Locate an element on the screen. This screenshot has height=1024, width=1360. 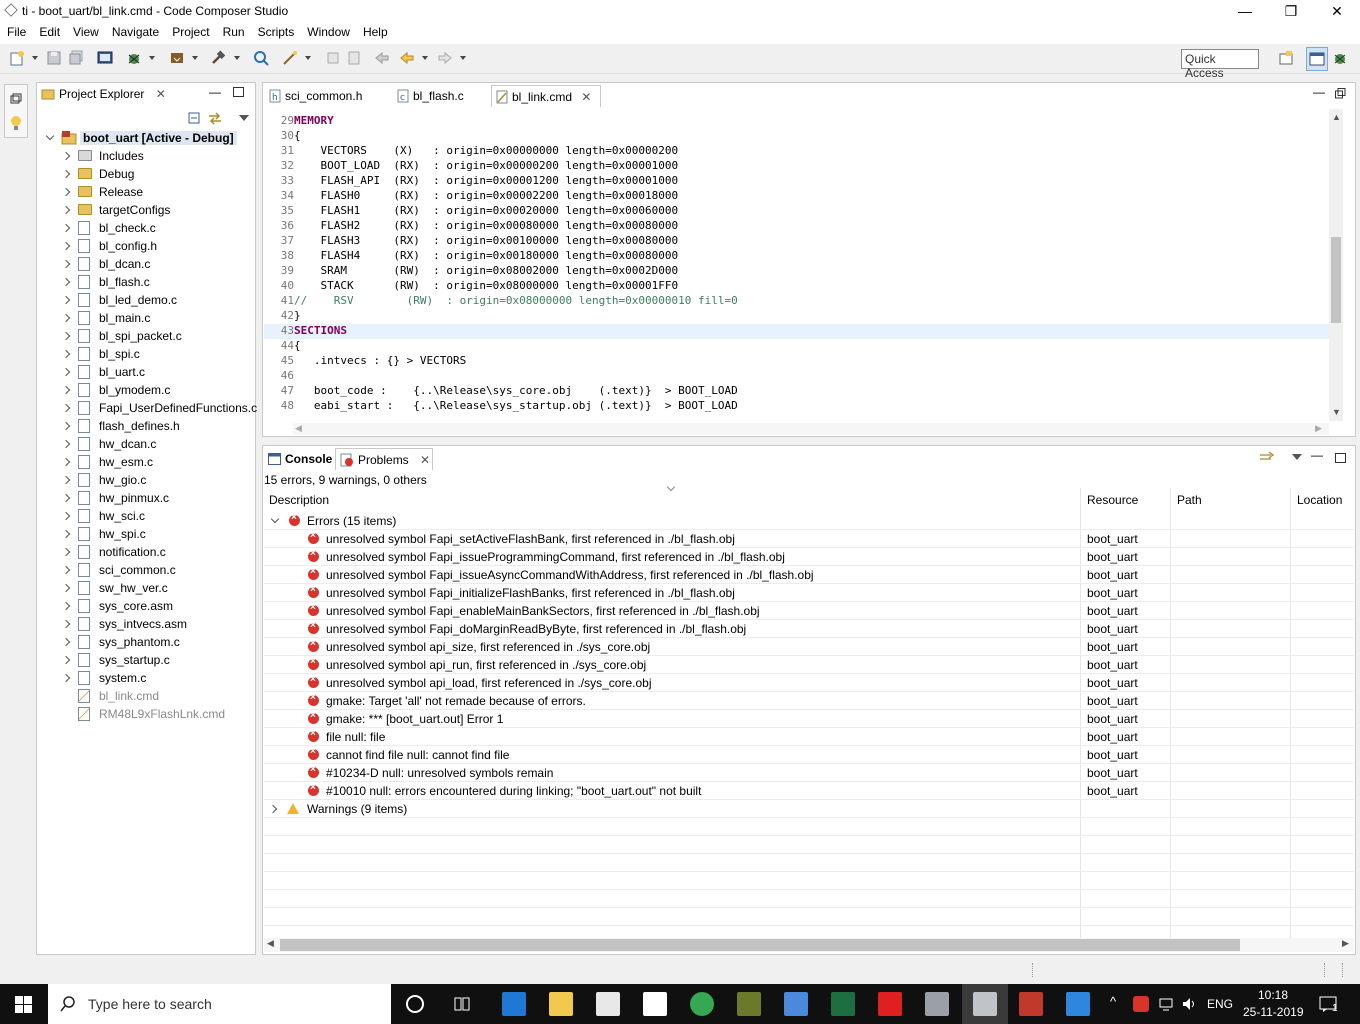
view-menu-icon is located at coordinates (244, 118).